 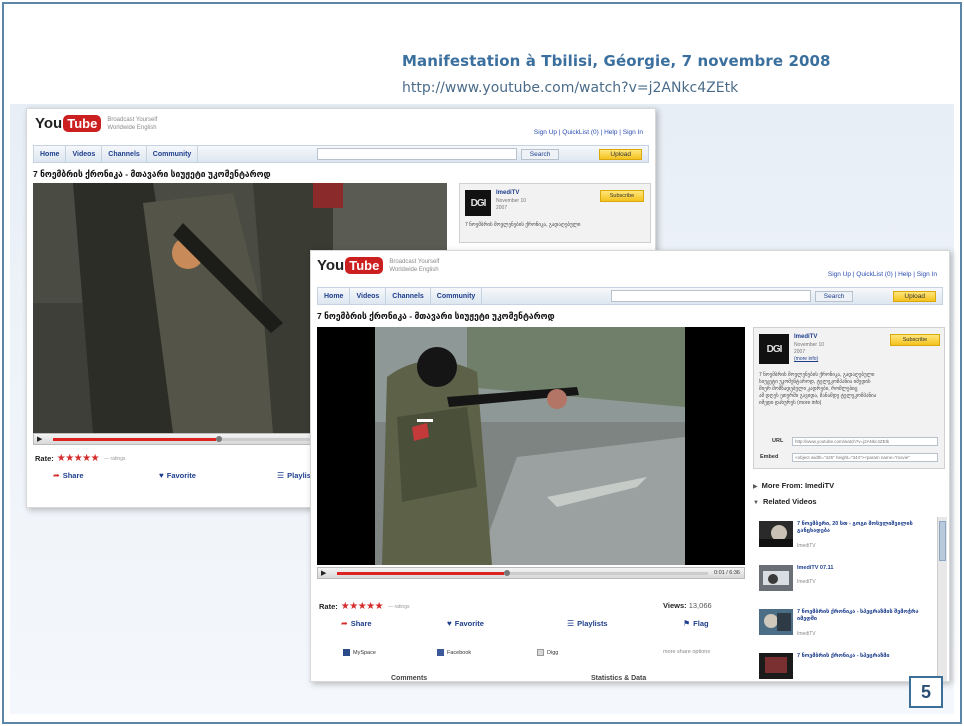 What do you see at coordinates (618, 678) in the screenshot?
I see `statistics-header: Statistics & Data` at bounding box center [618, 678].